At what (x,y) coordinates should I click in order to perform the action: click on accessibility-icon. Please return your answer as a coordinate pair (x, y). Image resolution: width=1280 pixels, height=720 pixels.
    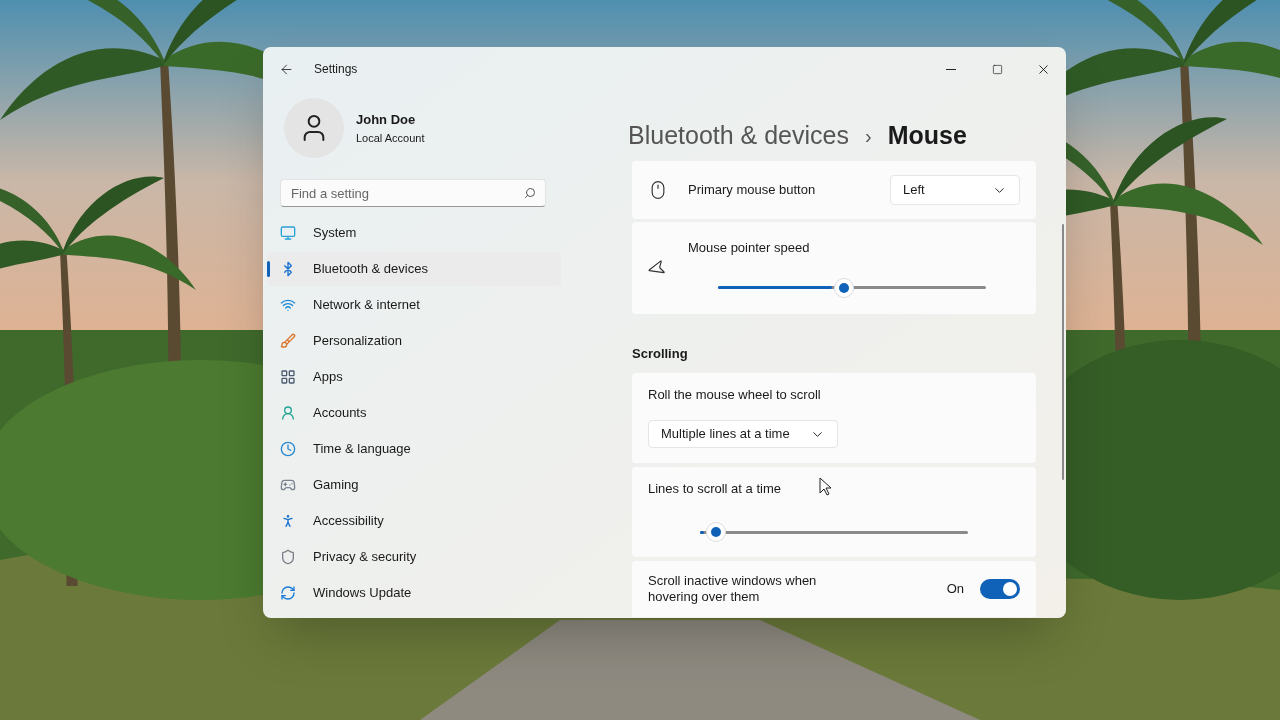
    Looking at the image, I should click on (288, 521).